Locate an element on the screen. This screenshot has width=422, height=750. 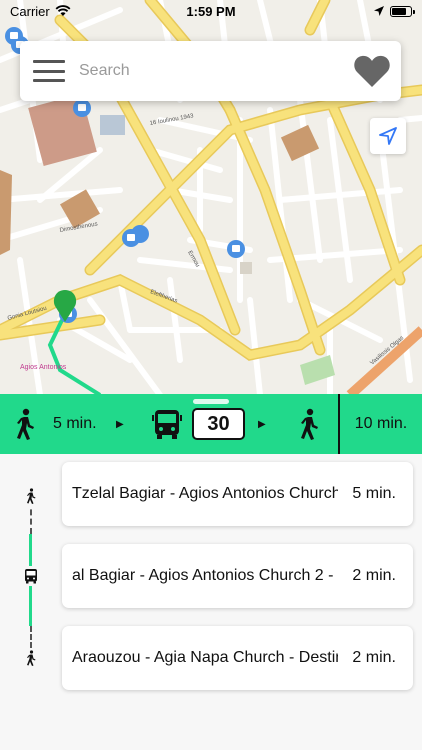
step-time: 5 min. is located at coordinates (374, 493).